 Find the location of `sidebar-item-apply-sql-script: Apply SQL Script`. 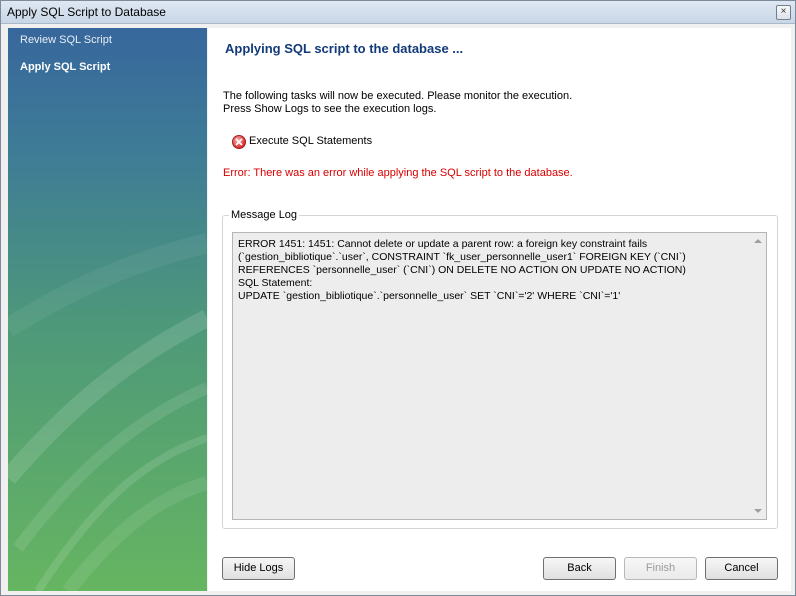

sidebar-item-apply-sql-script: Apply SQL Script is located at coordinates (65, 67).